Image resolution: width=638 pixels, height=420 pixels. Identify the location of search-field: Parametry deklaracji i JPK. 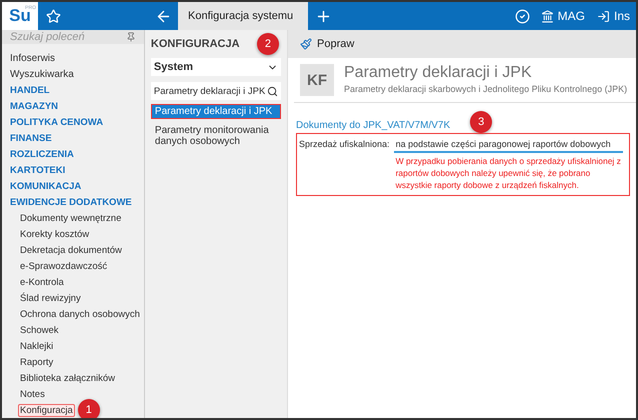
(215, 91).